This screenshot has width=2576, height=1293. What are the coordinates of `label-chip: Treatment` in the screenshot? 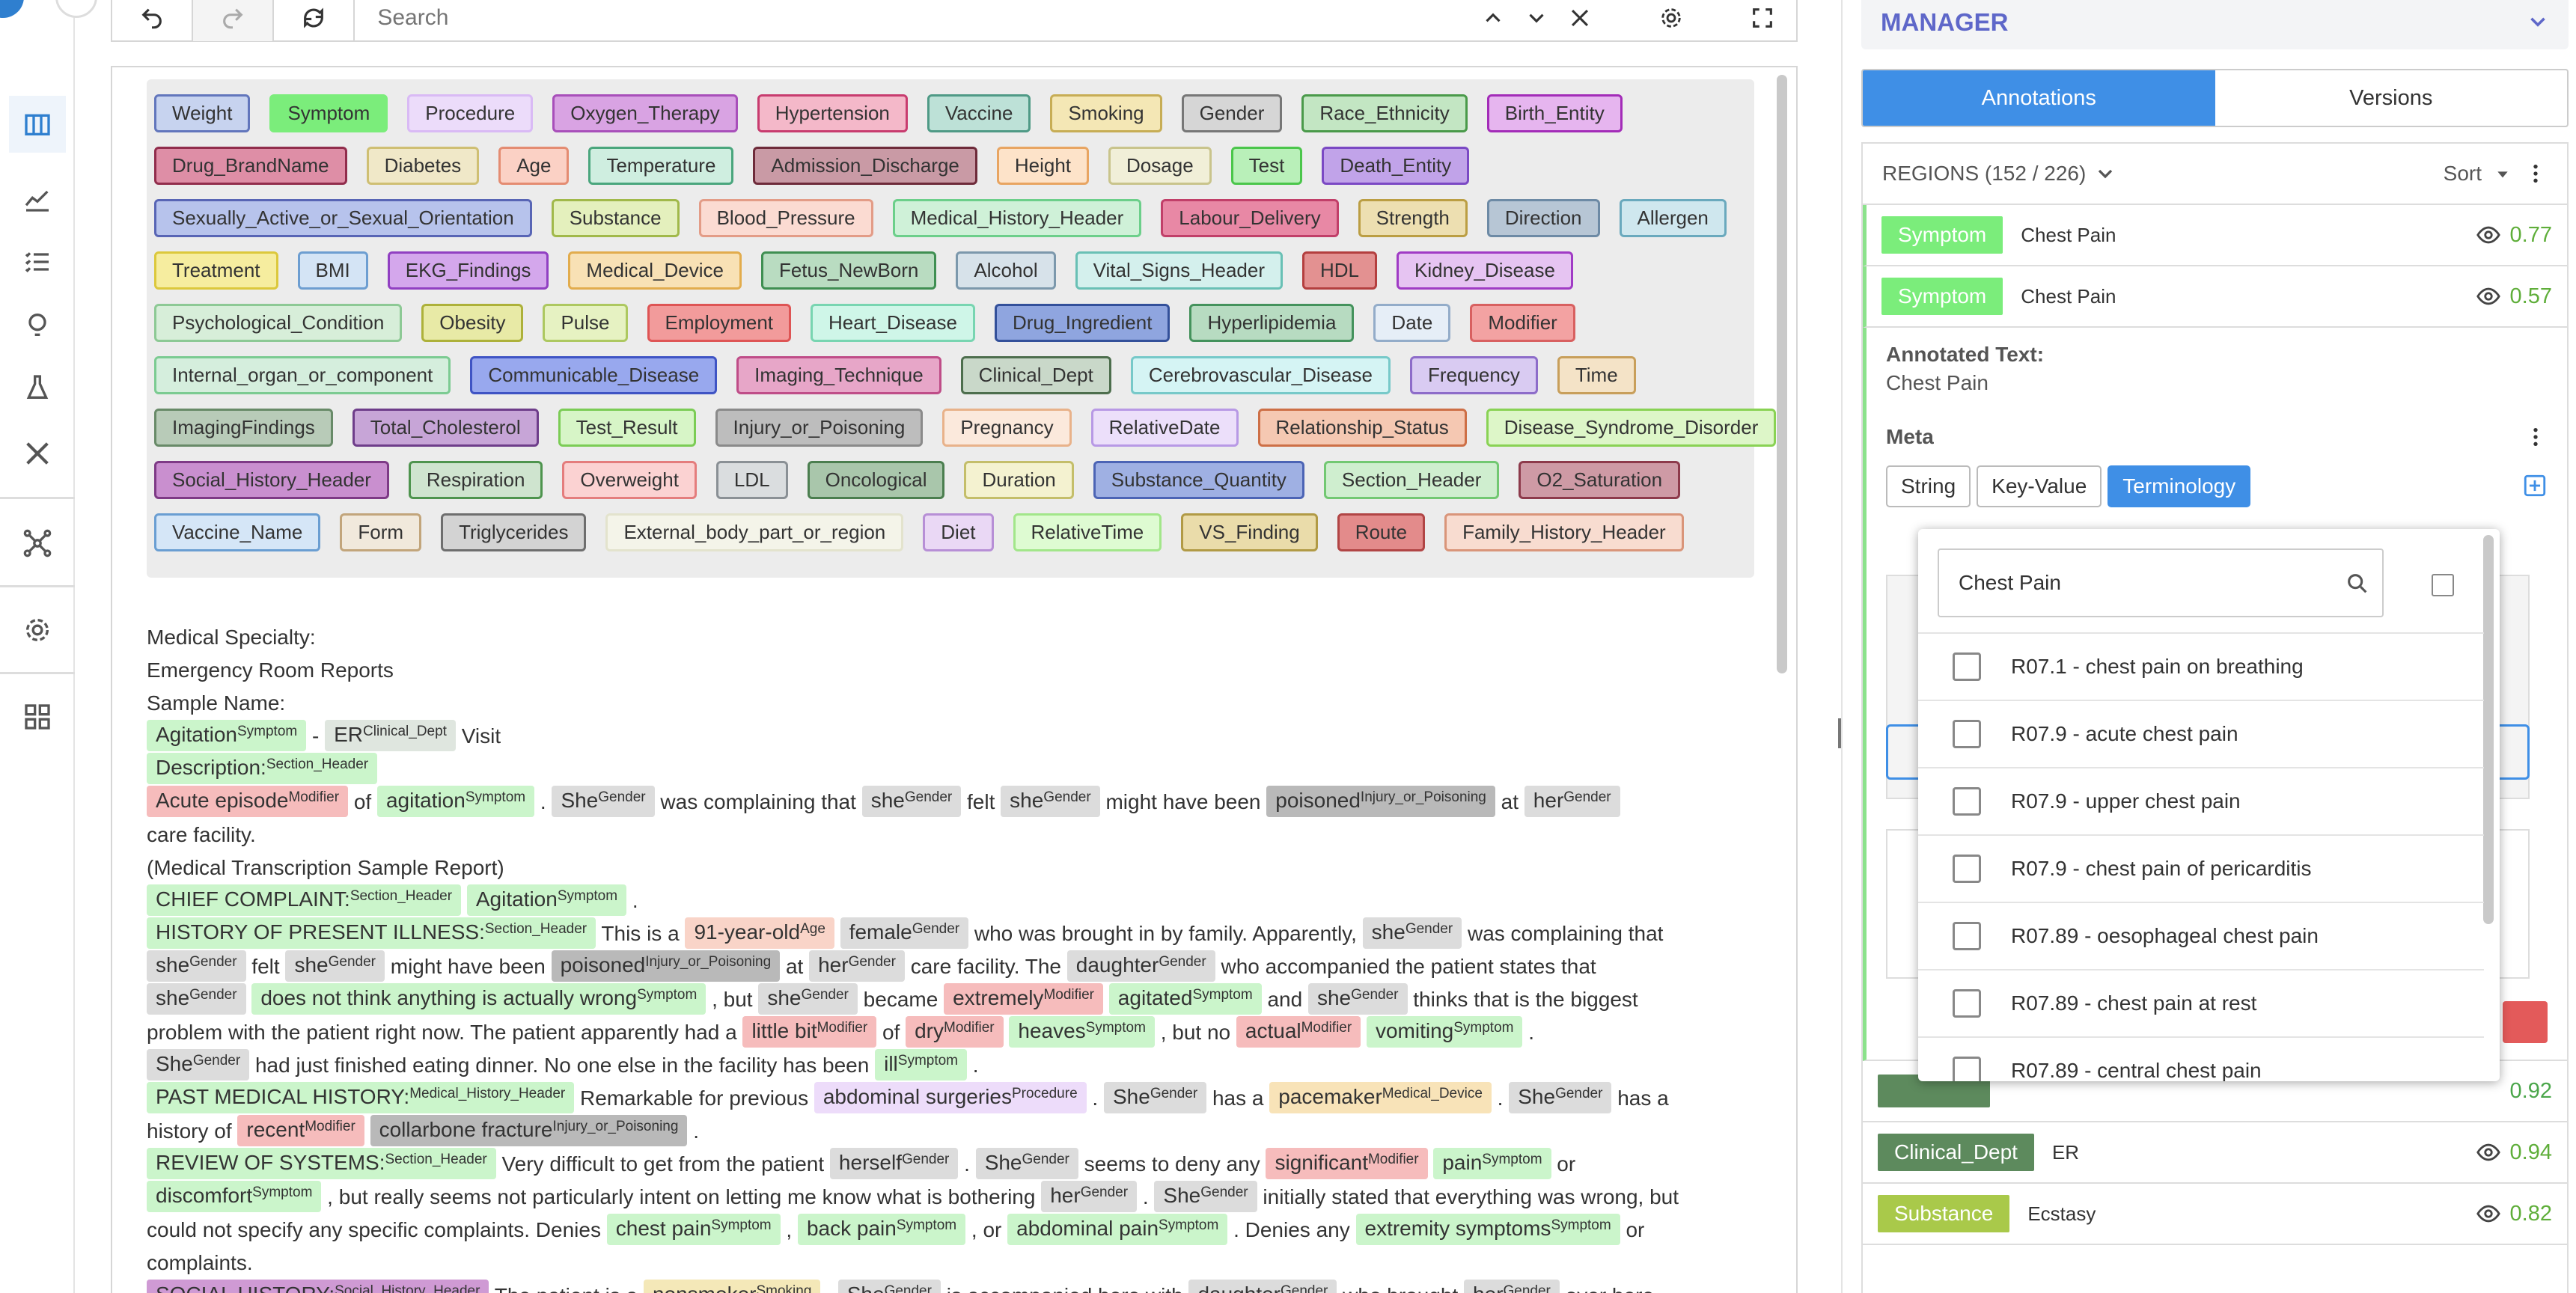 It's located at (216, 270).